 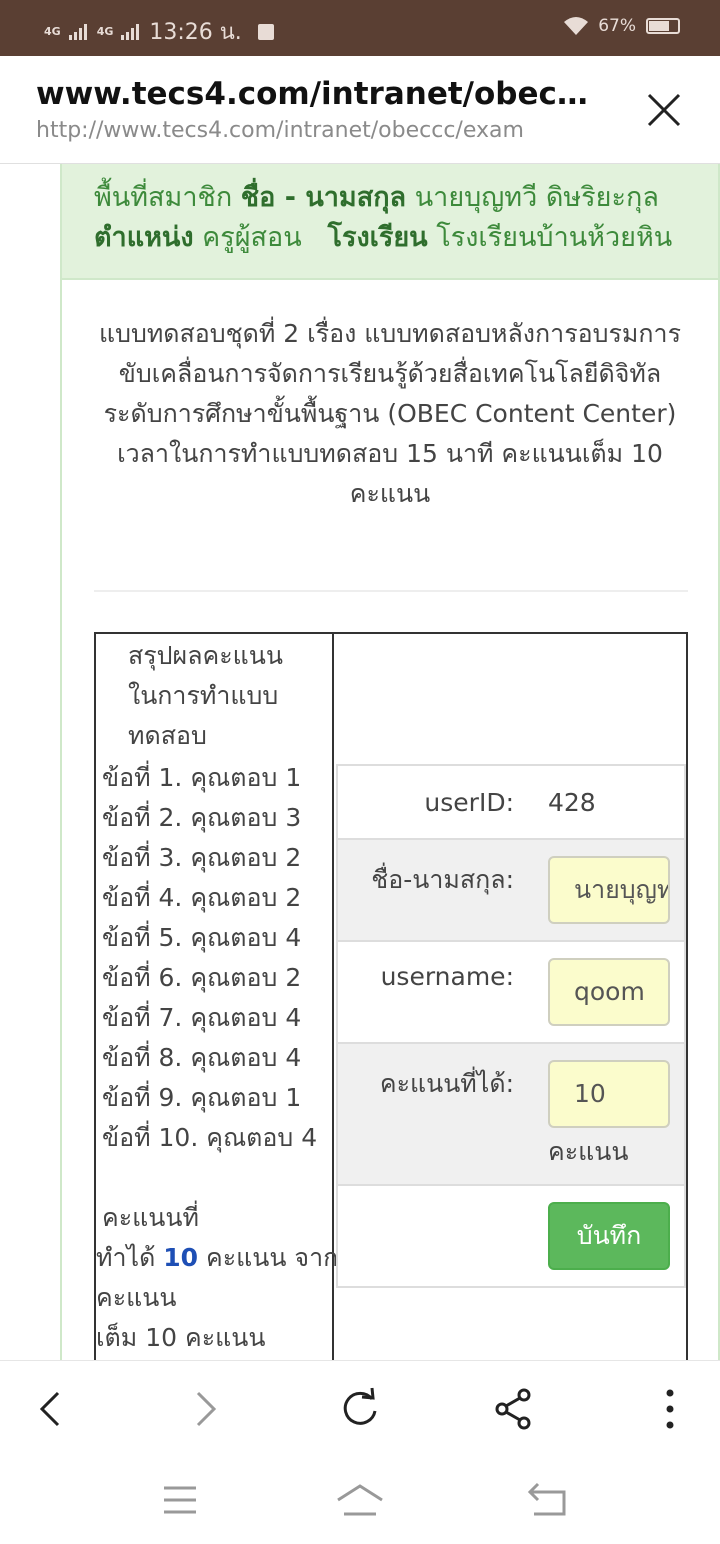 I want to click on member-school-label: โรงเรียน, so click(x=377, y=237).